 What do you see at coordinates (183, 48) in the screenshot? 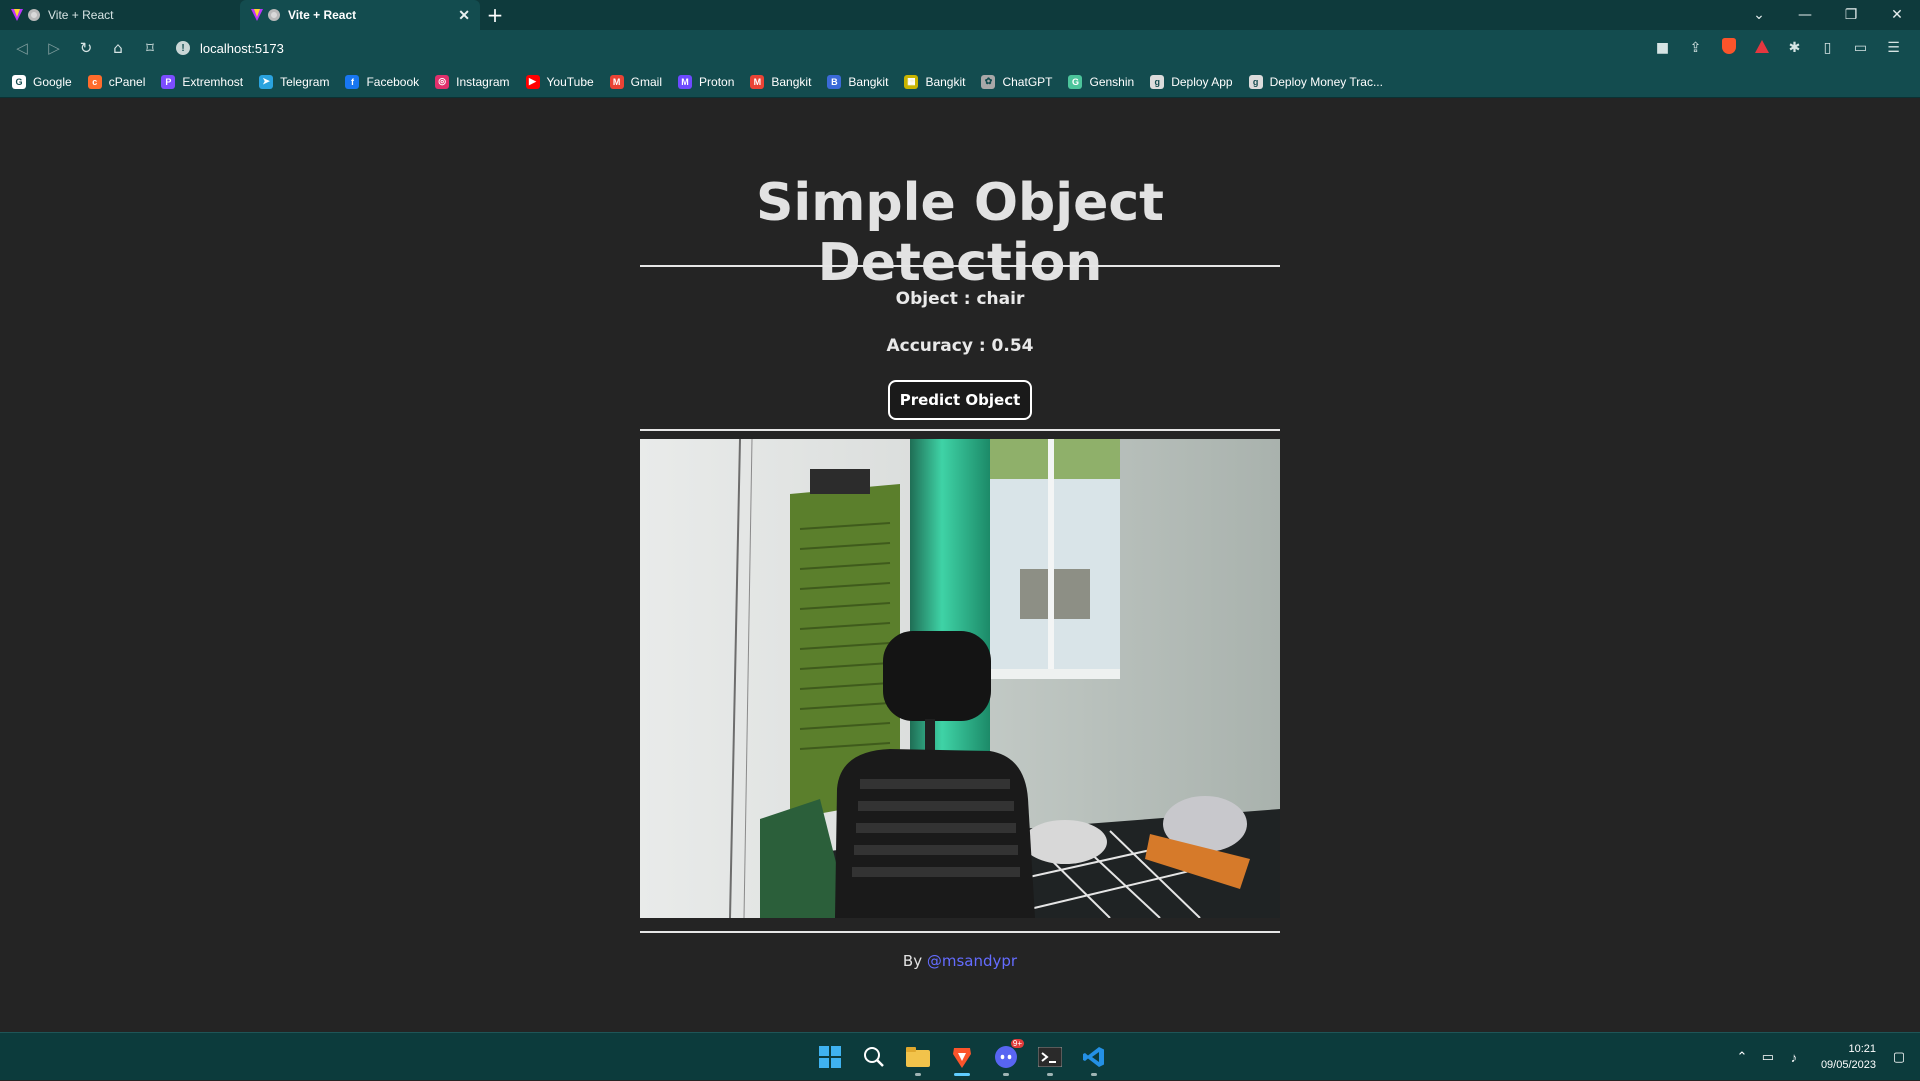
I see `site-info-icon: !` at bounding box center [183, 48].